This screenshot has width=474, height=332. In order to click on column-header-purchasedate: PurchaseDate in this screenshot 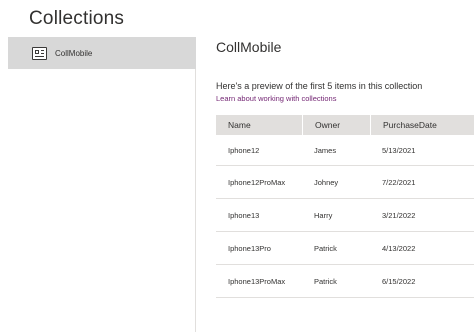, I will do `click(422, 125)`.